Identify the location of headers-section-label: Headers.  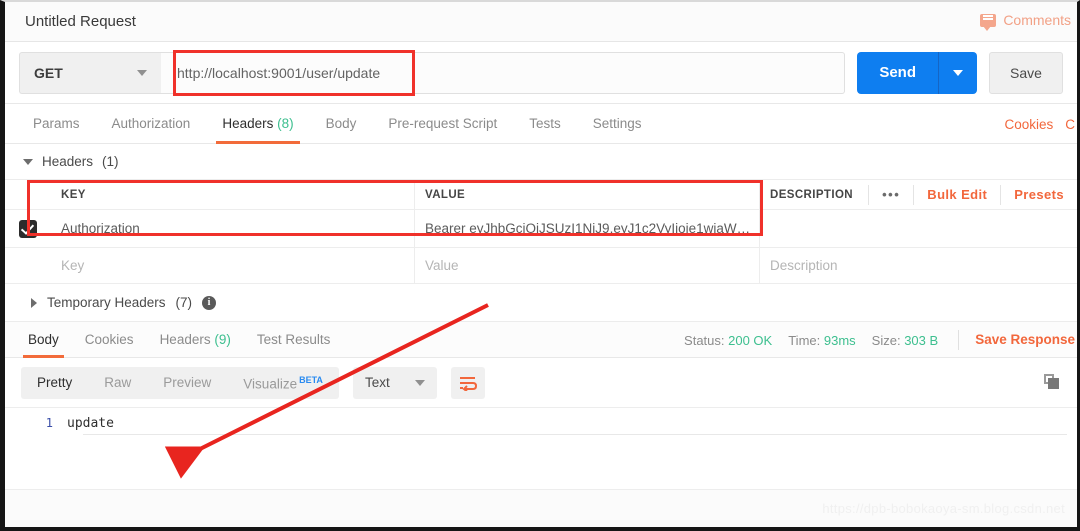
(68, 161).